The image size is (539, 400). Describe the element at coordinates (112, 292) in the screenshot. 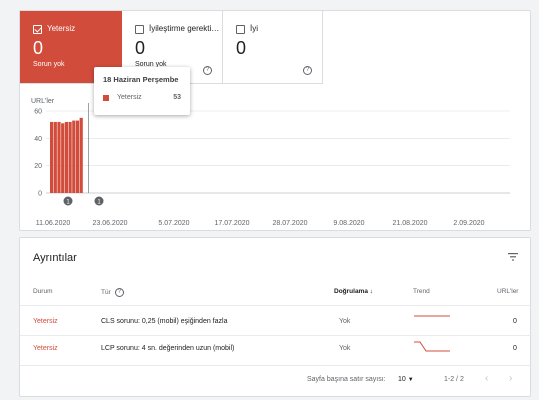

I see `column-header-type: Tür?` at that location.